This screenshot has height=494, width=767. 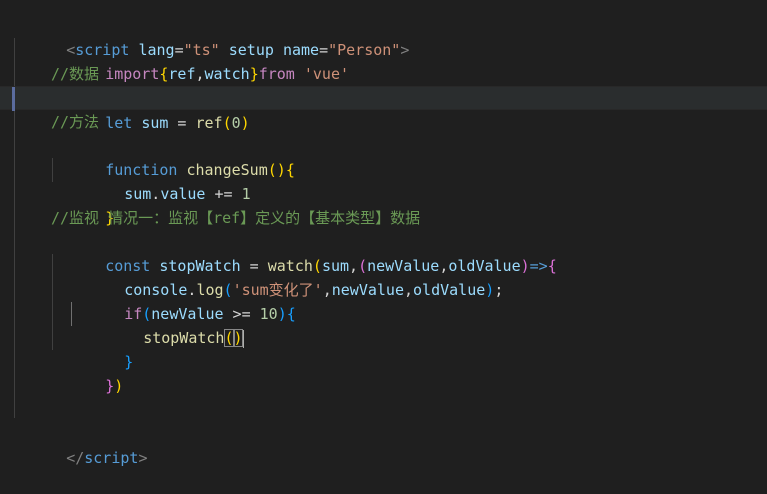 I want to click on code-line-15: }), so click(x=383, y=372).